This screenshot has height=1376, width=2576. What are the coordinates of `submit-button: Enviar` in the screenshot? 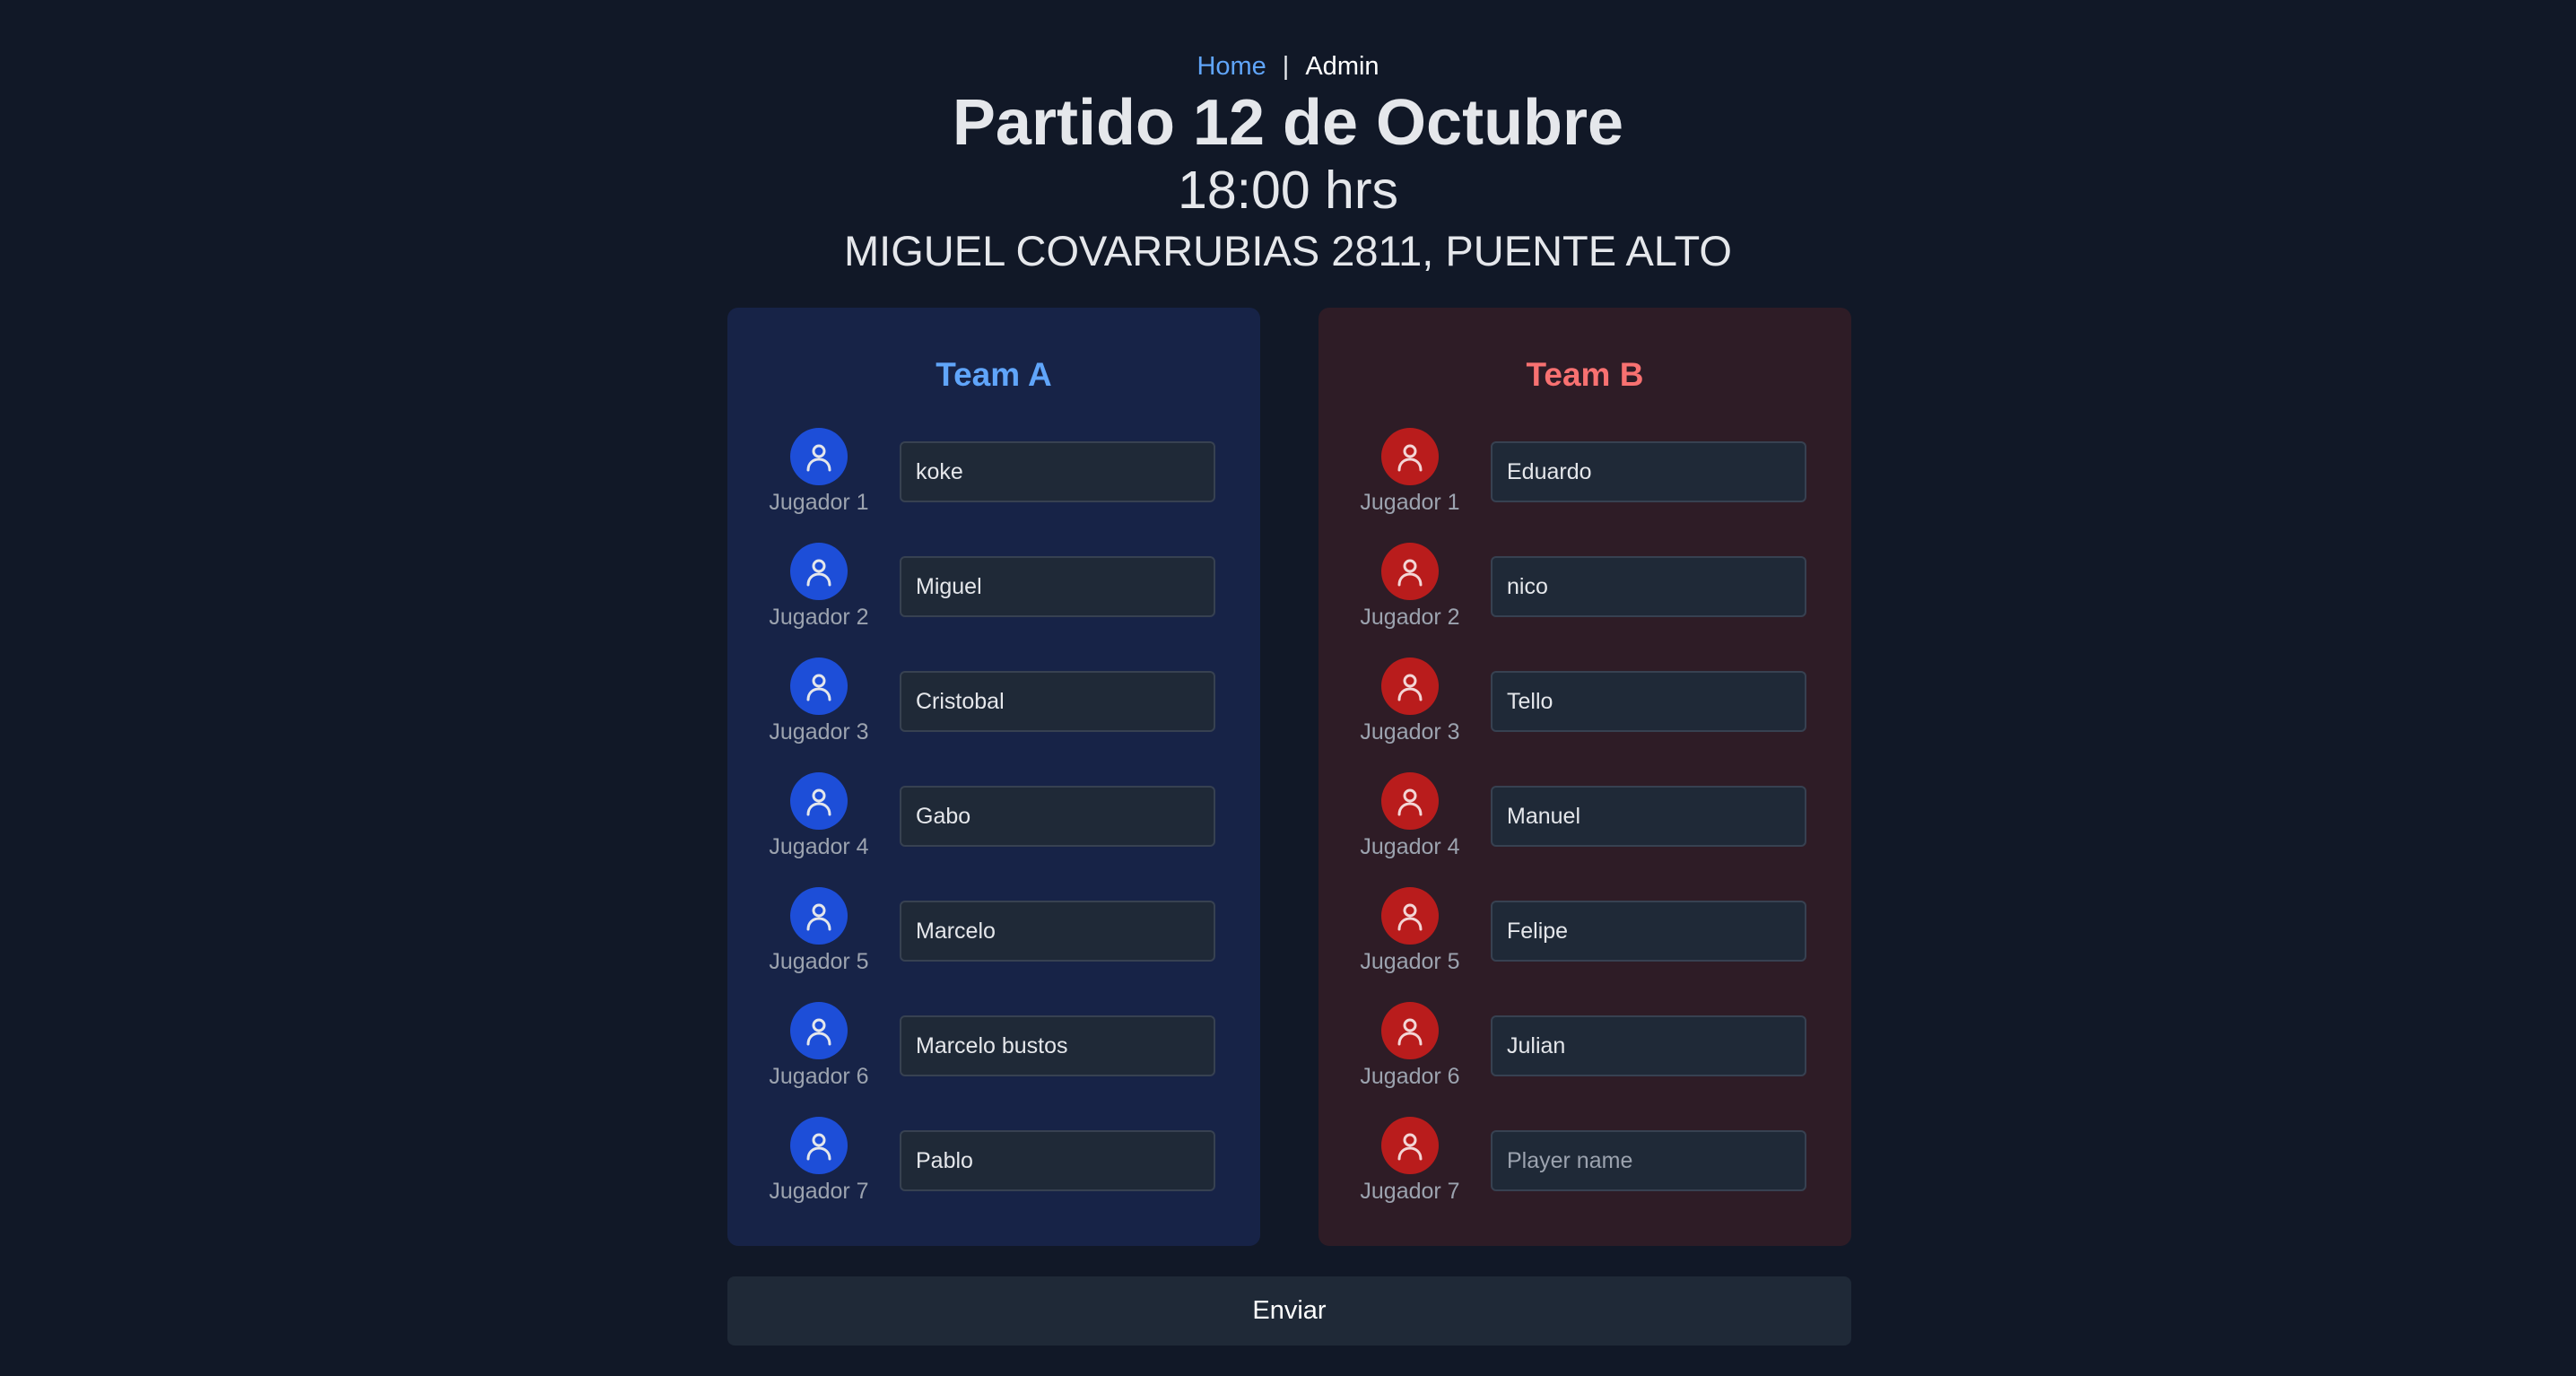 It's located at (1289, 1311).